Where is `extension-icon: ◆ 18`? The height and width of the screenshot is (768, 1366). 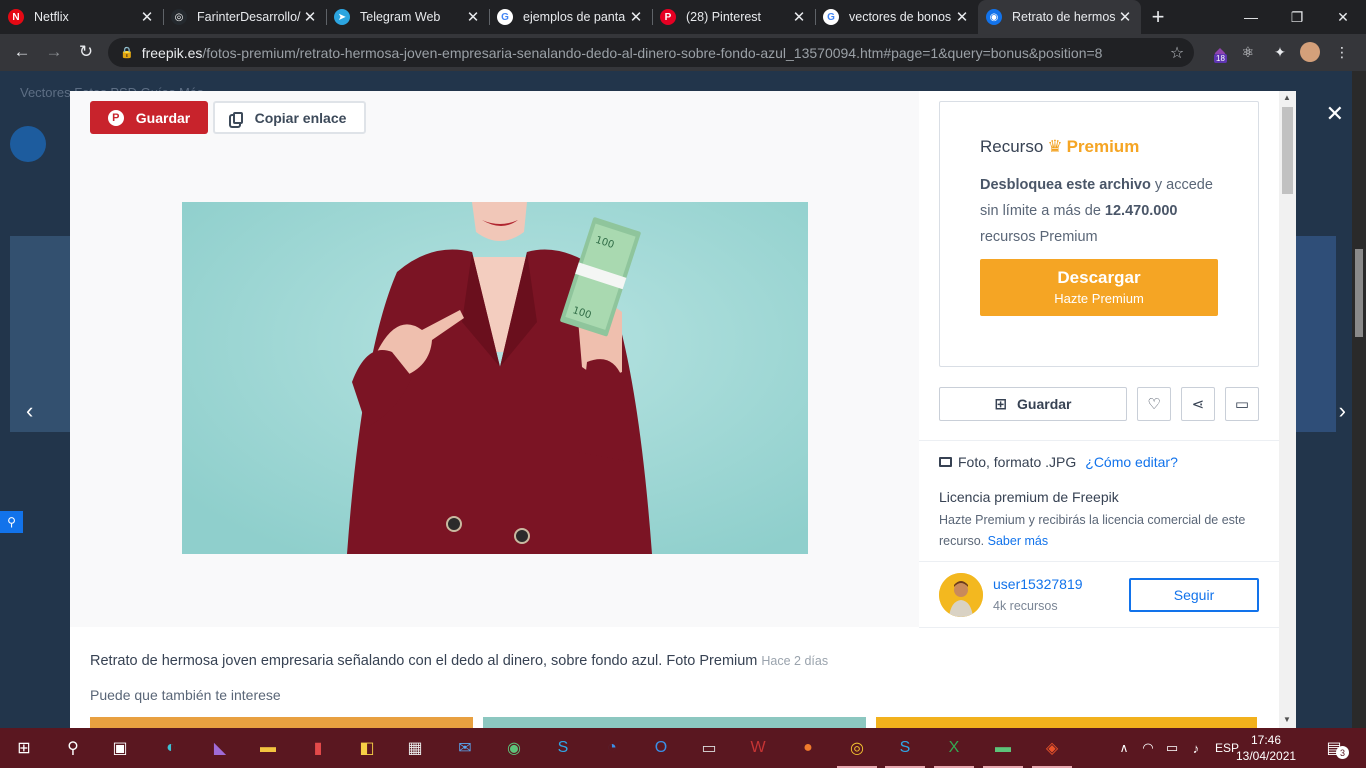 extension-icon: ◆ 18 is located at coordinates (1220, 52).